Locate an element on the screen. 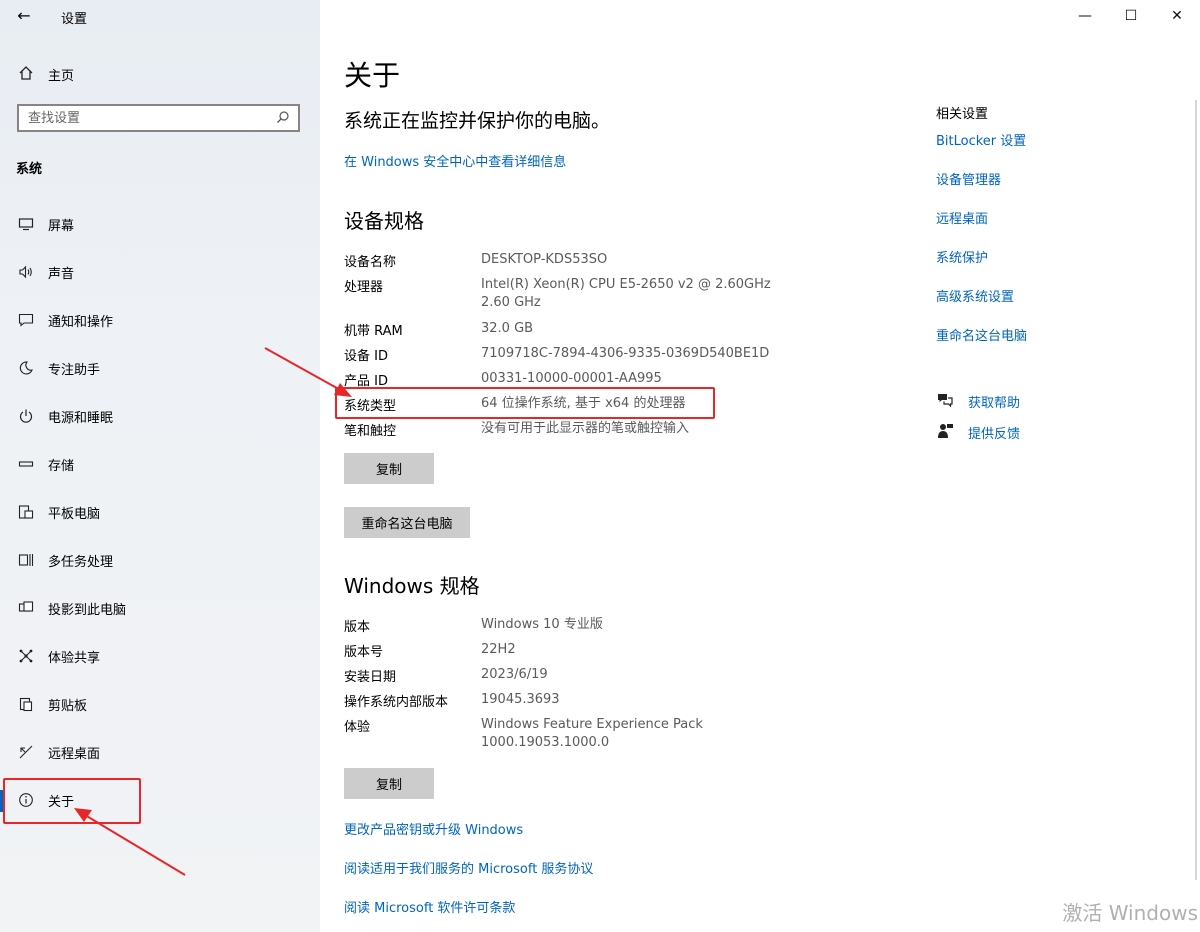 The image size is (1200, 932). help-chat-icon is located at coordinates (945, 400).